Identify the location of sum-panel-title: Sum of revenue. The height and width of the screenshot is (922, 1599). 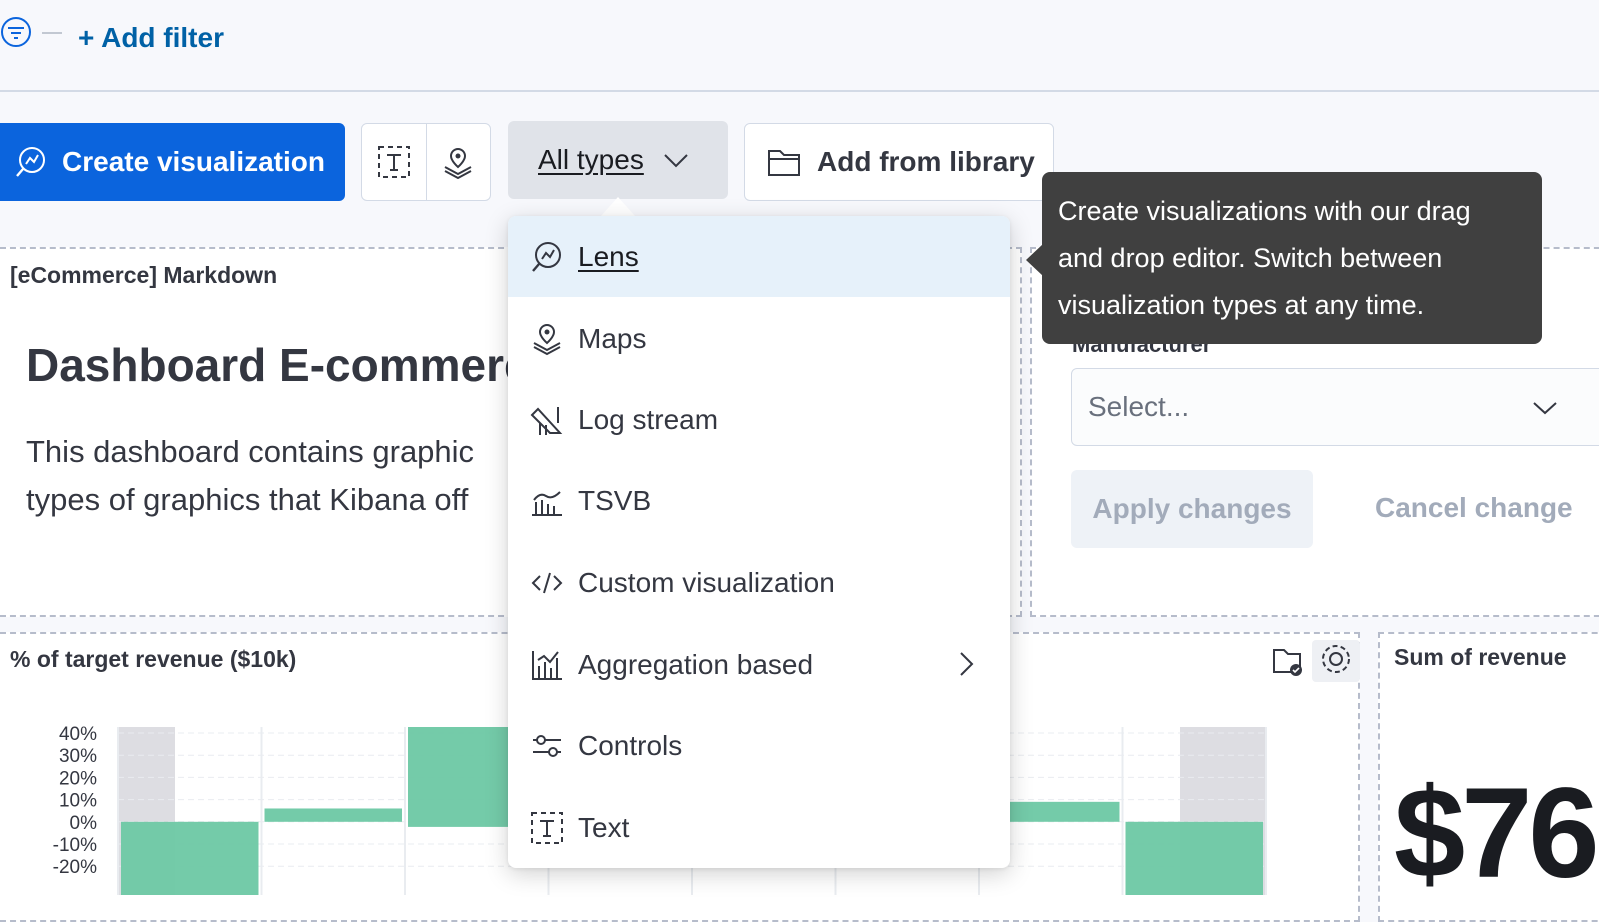
(1480, 657).